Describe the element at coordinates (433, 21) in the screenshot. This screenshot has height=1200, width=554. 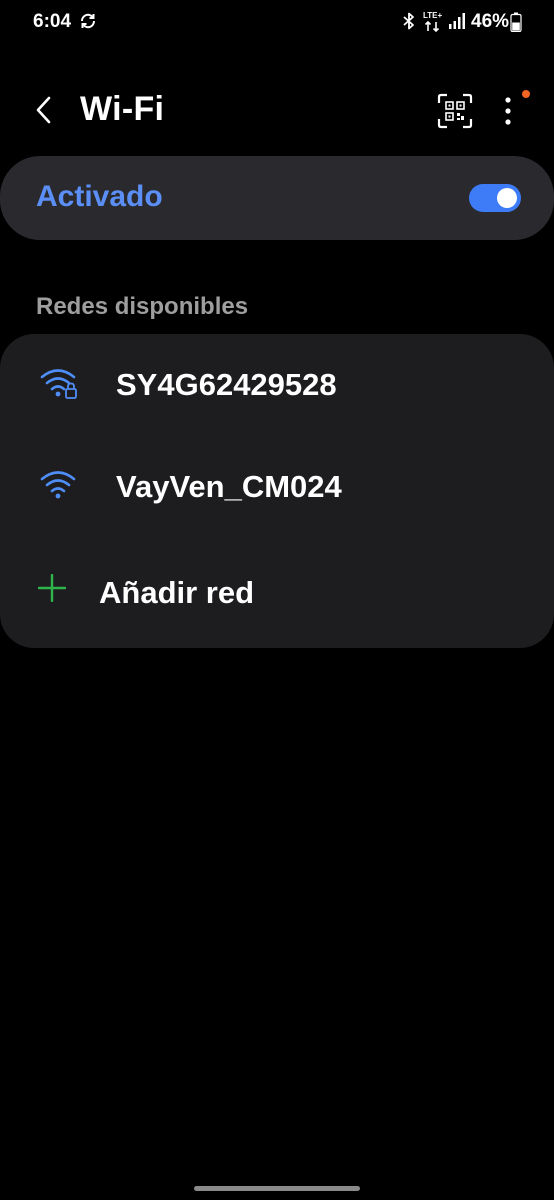
I see `mobile-data-icon: LTE+` at that location.